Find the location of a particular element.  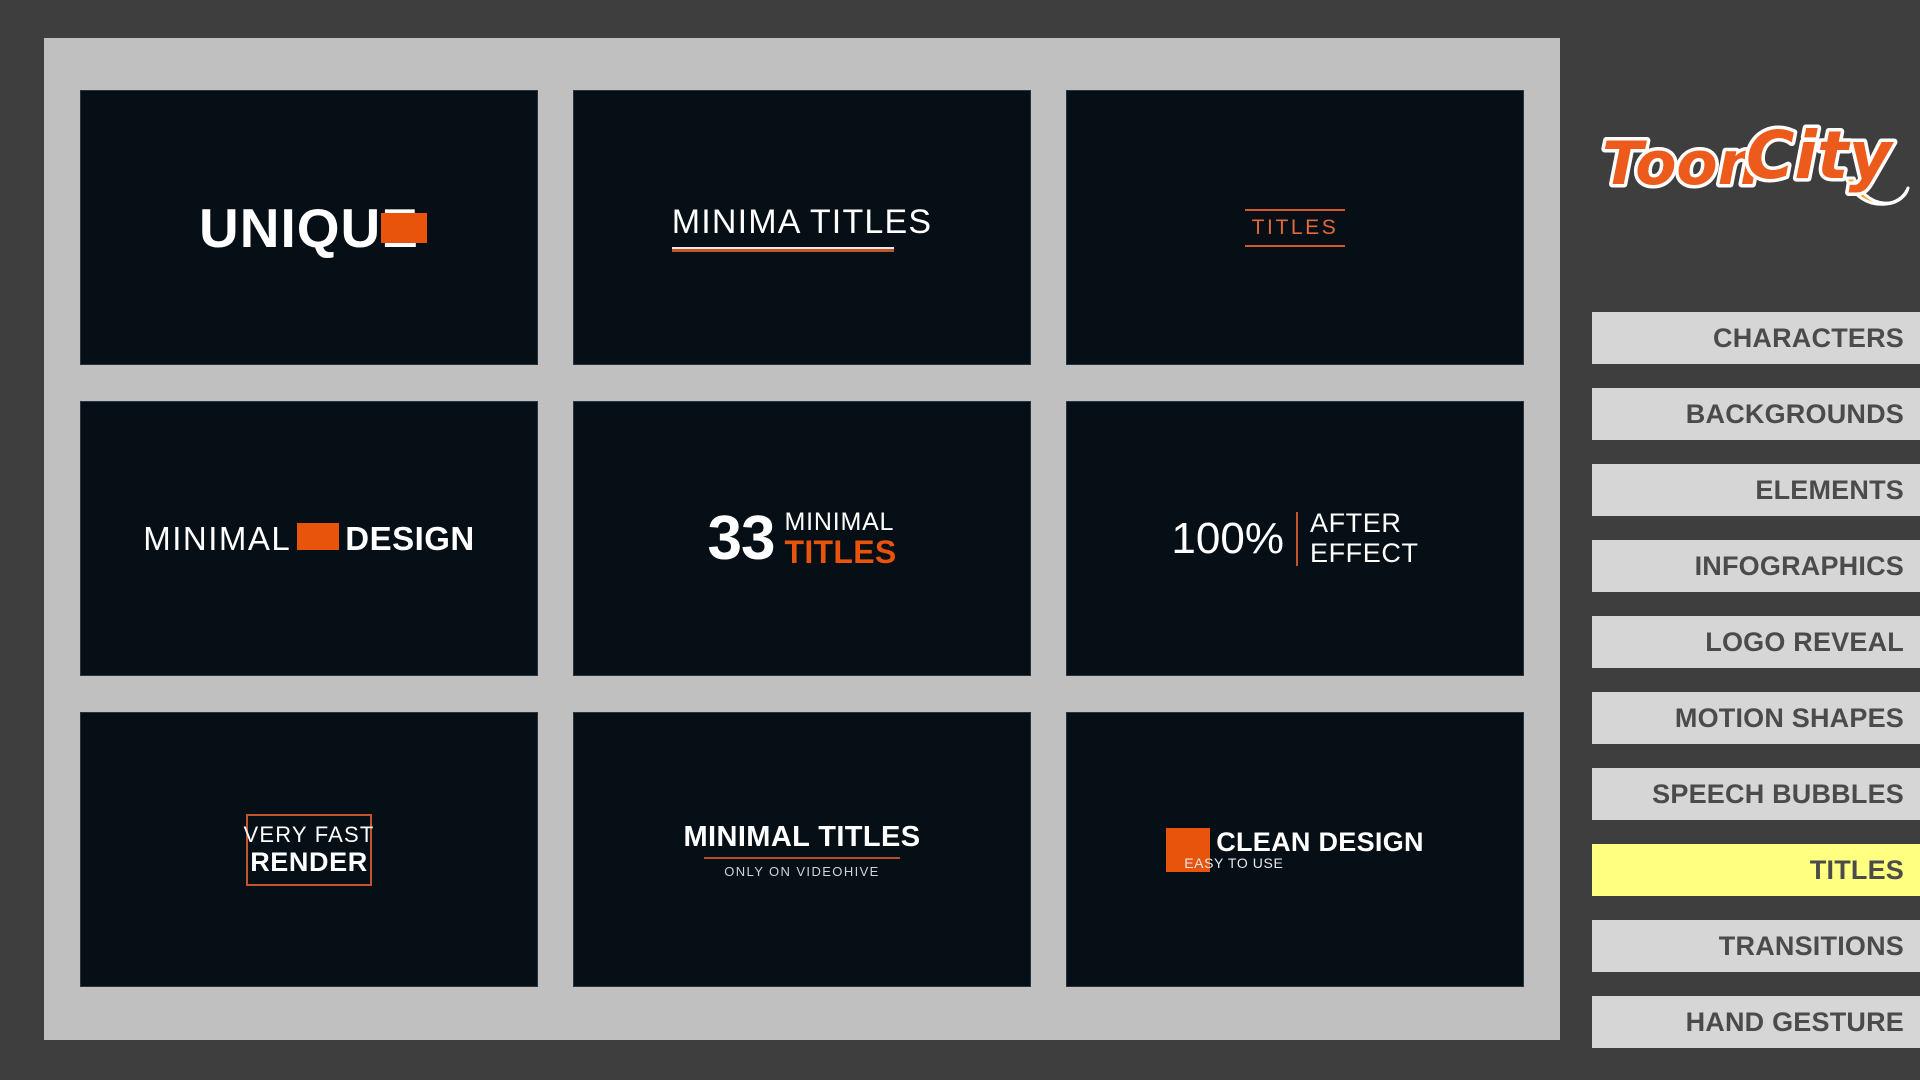

thumbnail-clean-design: CLEAN DESIGN EASY TO USE is located at coordinates (1295, 849).